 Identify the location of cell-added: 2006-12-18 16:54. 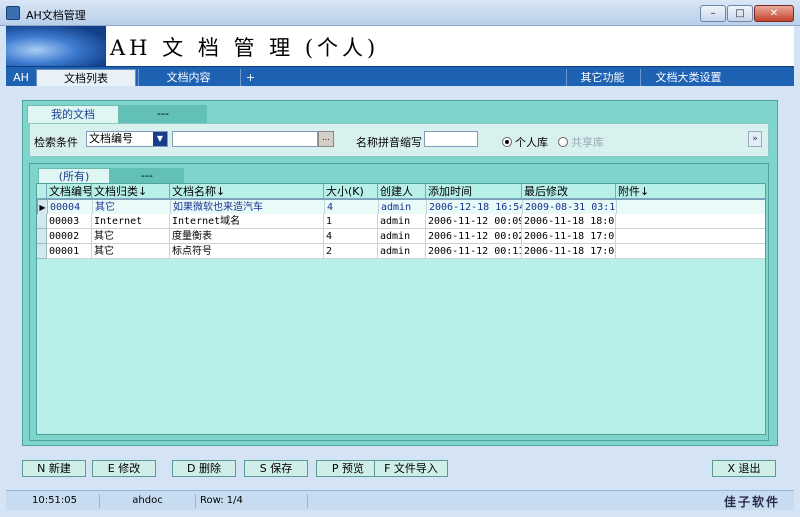
(475, 207).